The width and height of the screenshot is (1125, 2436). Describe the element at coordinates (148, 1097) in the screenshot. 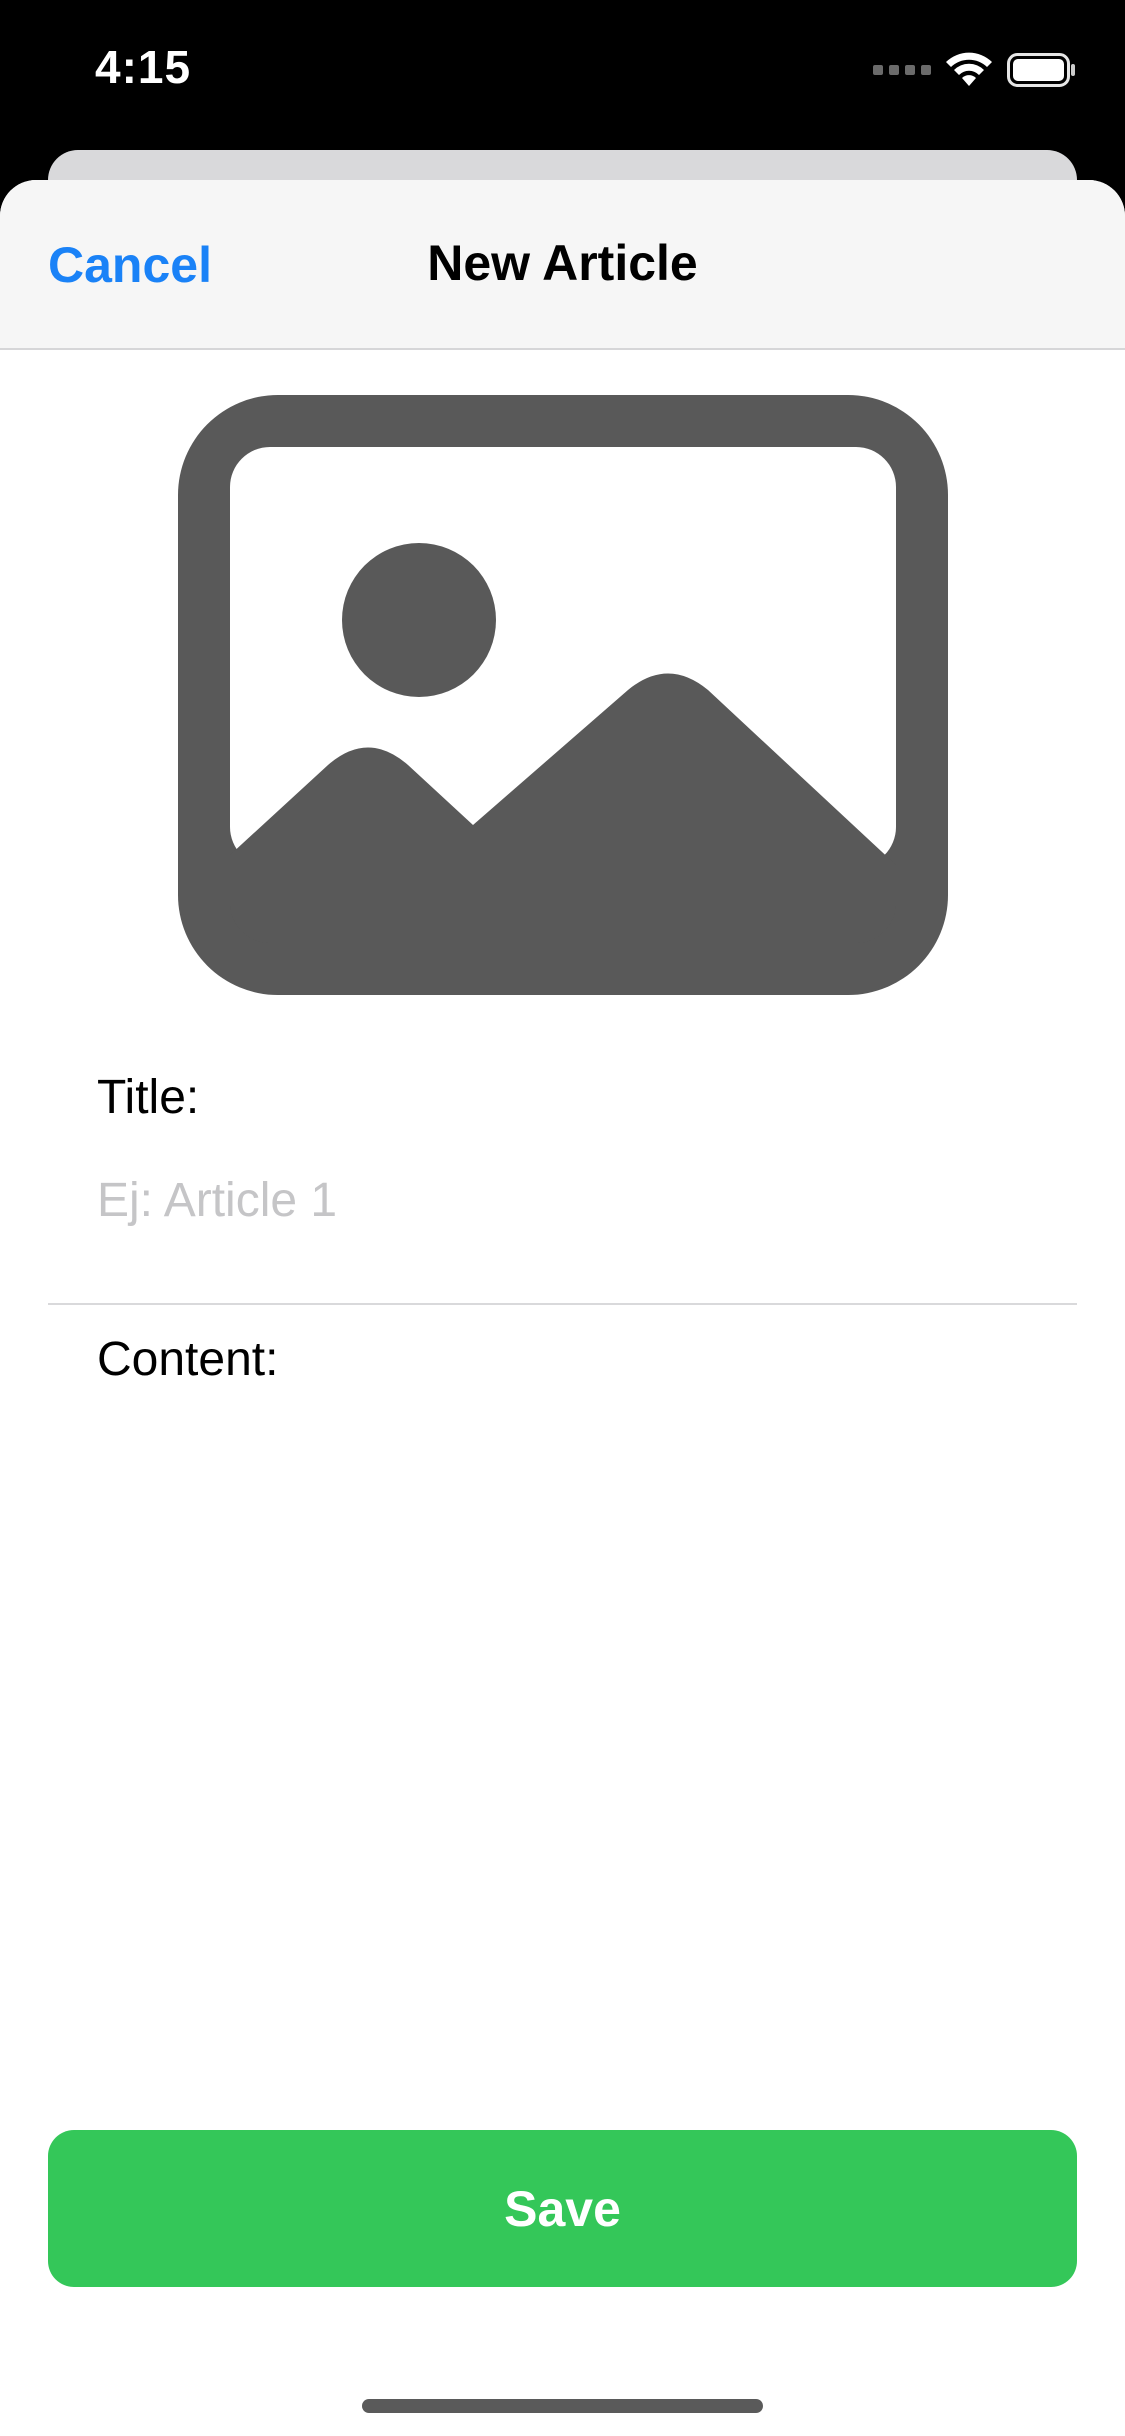

I see `title-label: Title:` at that location.